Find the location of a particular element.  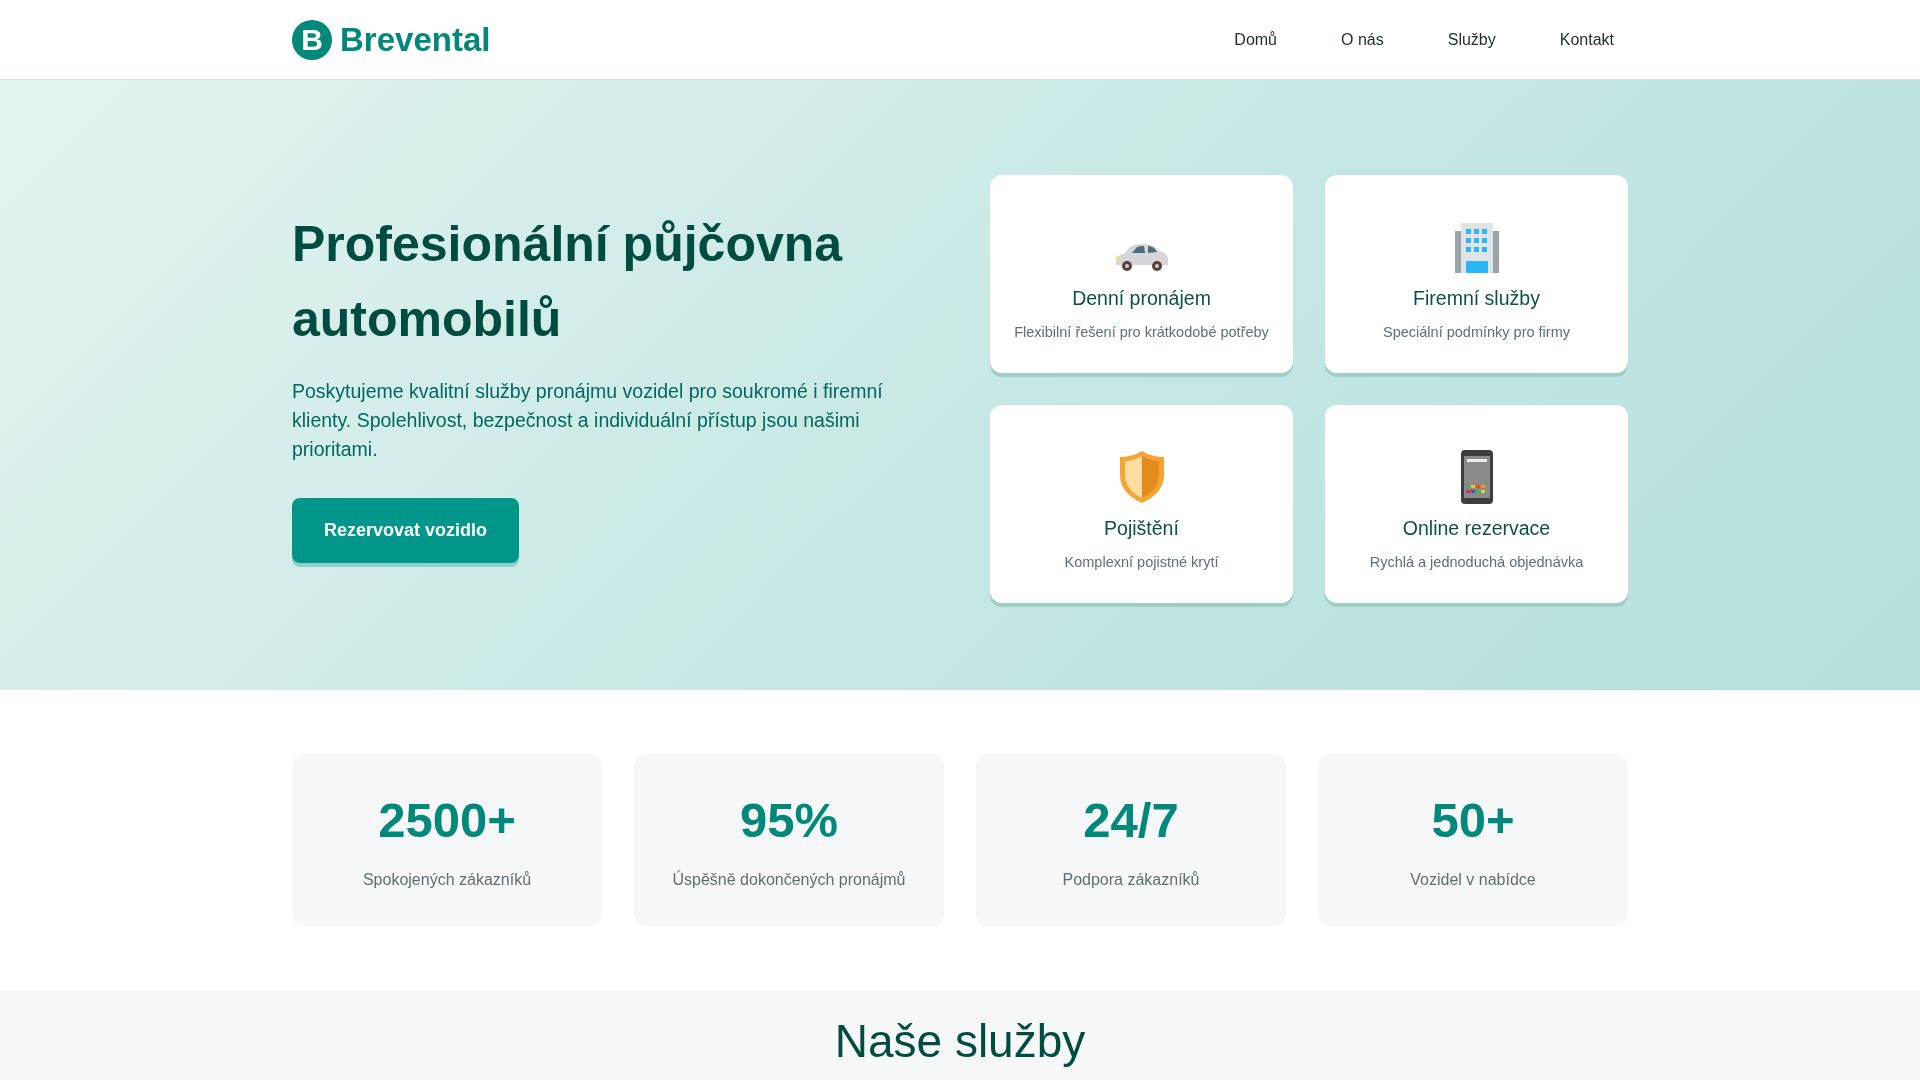

nav-link: Služby is located at coordinates (1471, 39).